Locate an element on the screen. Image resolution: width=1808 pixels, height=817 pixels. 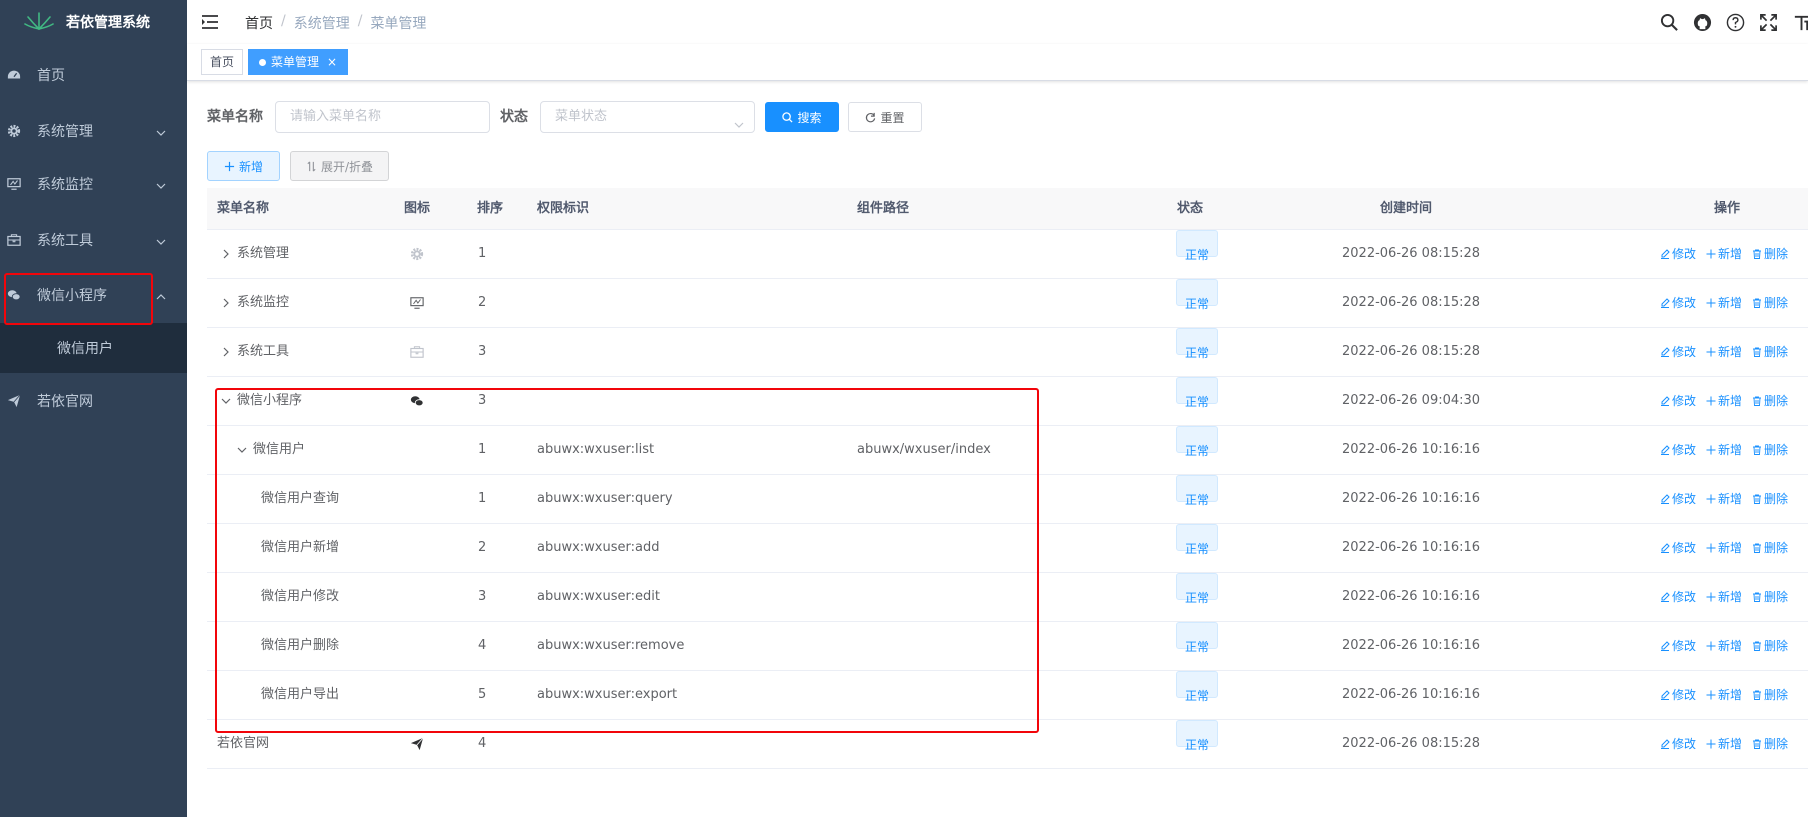
reset-button-label: 重置 is located at coordinates (892, 117).